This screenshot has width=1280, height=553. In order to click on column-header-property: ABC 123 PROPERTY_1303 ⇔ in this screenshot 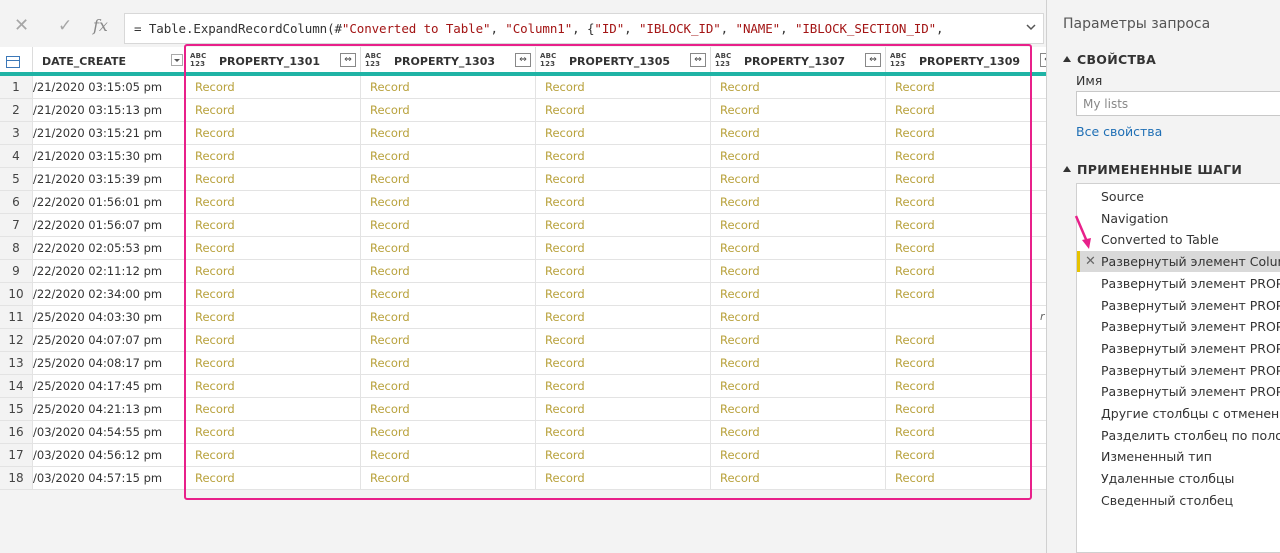, I will do `click(448, 59)`.